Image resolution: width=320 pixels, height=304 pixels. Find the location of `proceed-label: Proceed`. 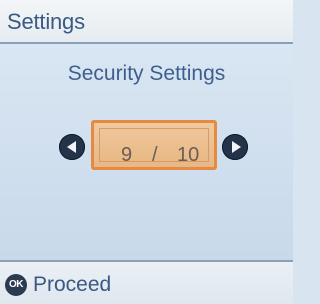

proceed-label: Proceed is located at coordinates (72, 284).